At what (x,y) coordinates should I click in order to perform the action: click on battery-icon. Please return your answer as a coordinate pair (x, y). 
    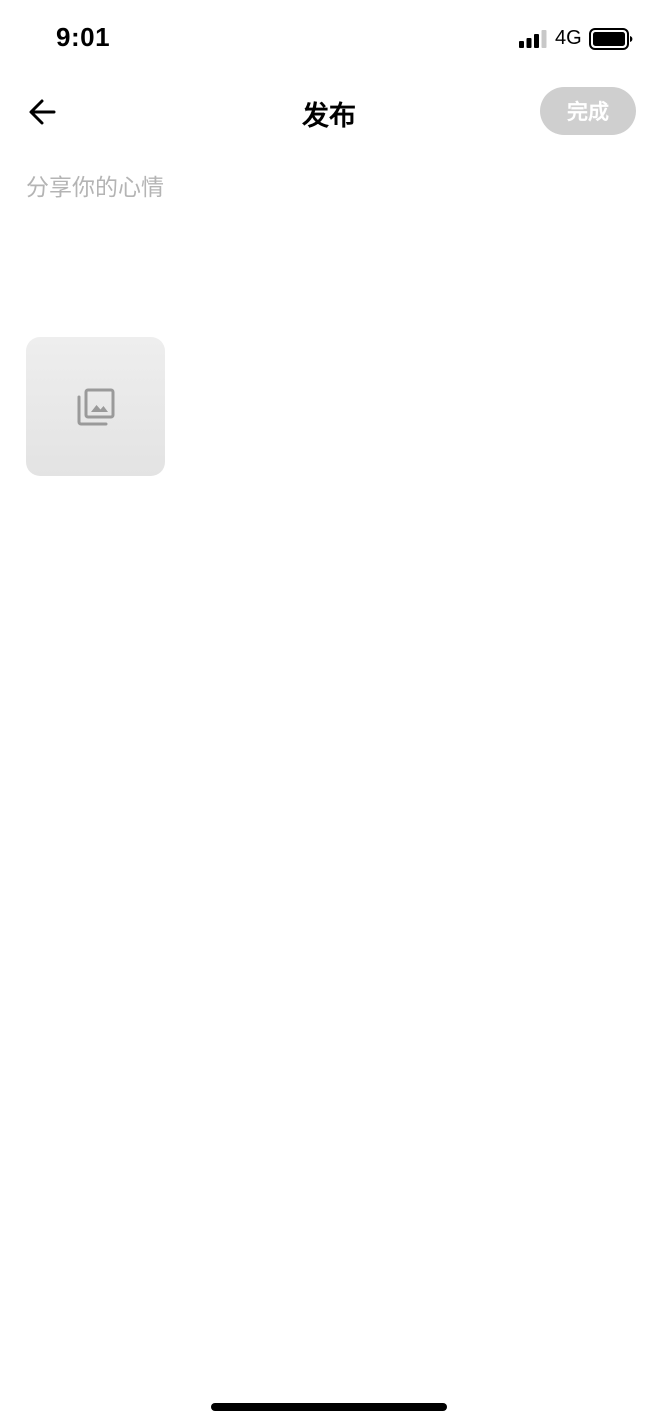
    Looking at the image, I should click on (611, 39).